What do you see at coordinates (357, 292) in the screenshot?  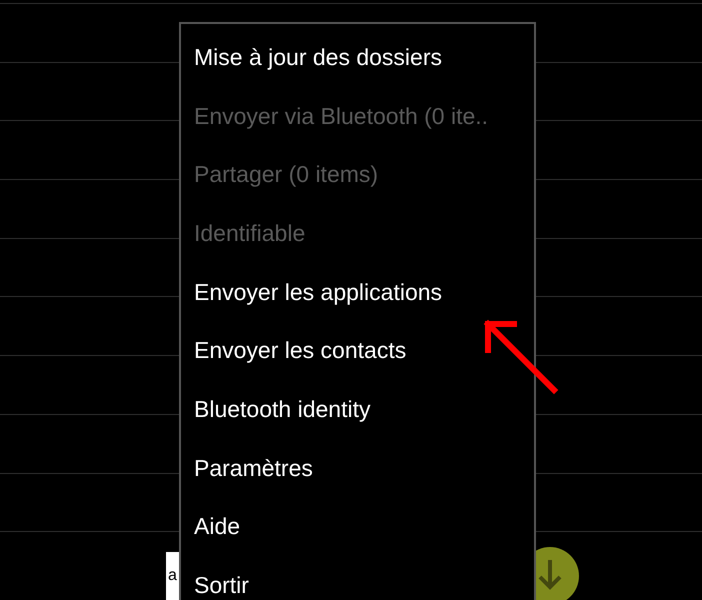 I see `menu-item: Envoyer les applications` at bounding box center [357, 292].